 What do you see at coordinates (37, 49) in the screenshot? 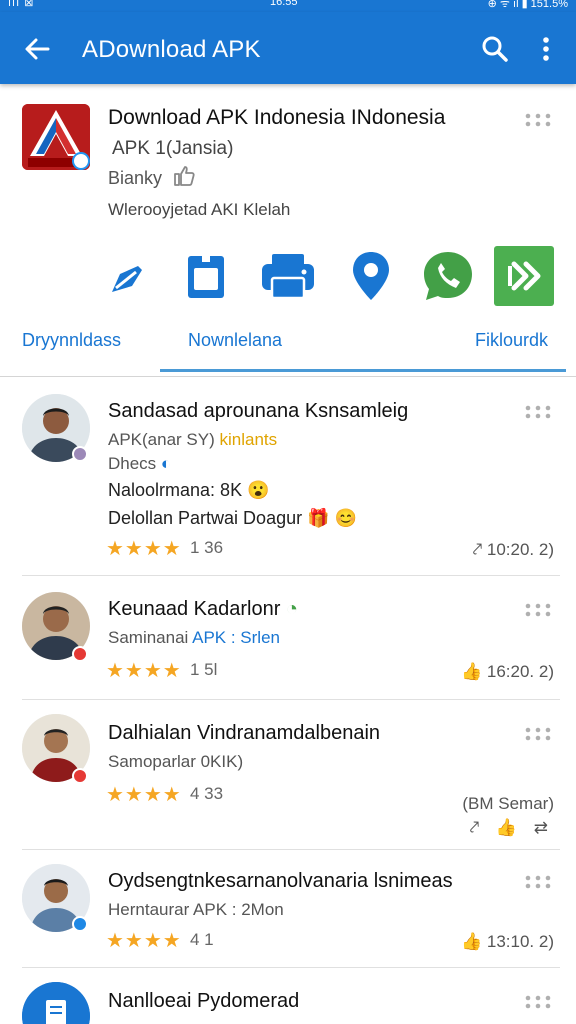
I see `back-arrow-icon` at bounding box center [37, 49].